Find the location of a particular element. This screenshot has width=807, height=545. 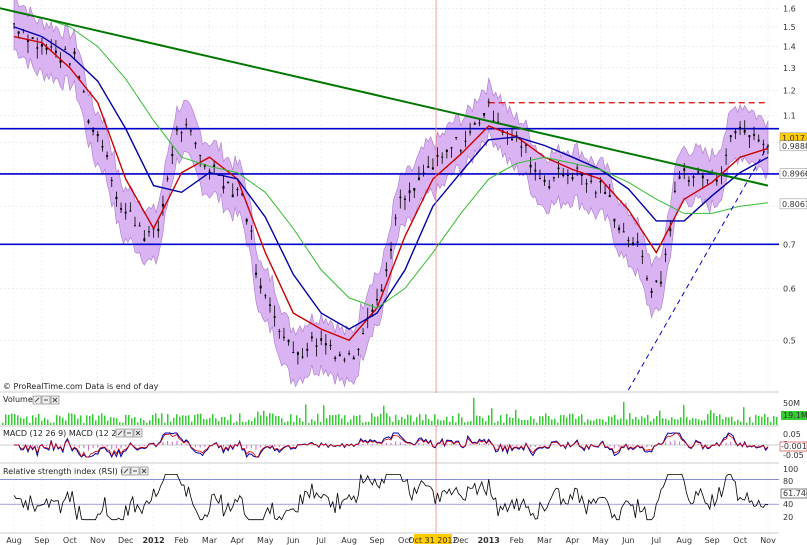

rsi-tick-20: 20 is located at coordinates (788, 517).